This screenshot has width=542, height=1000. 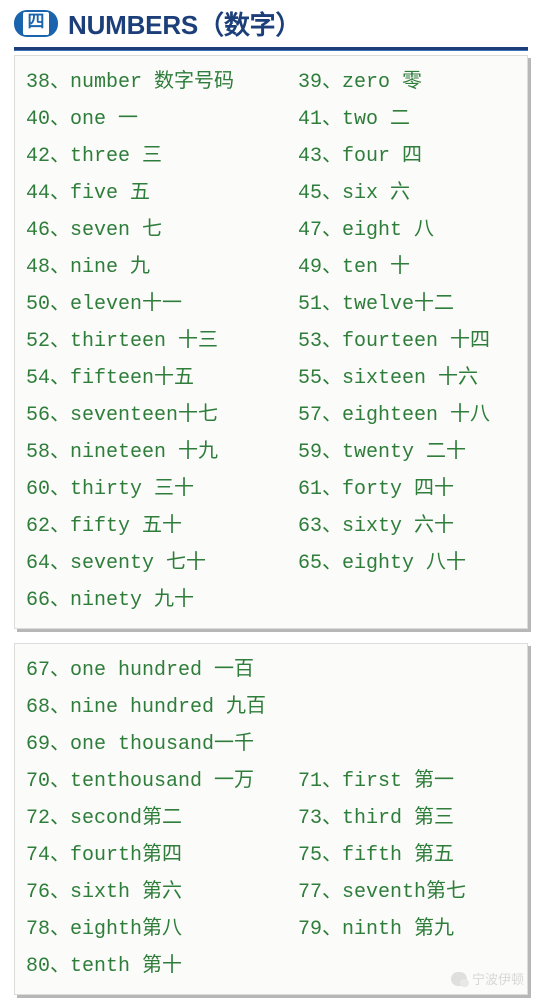 What do you see at coordinates (104, 304) in the screenshot?
I see `vocab-entry: 50、eleven十一` at bounding box center [104, 304].